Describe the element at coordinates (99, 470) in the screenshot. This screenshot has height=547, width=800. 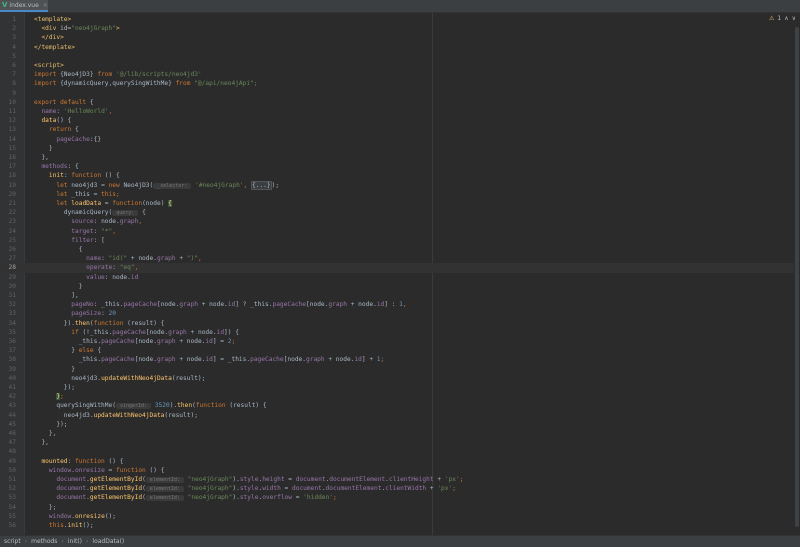
I see `code-text: window.onresize = function () {` at that location.